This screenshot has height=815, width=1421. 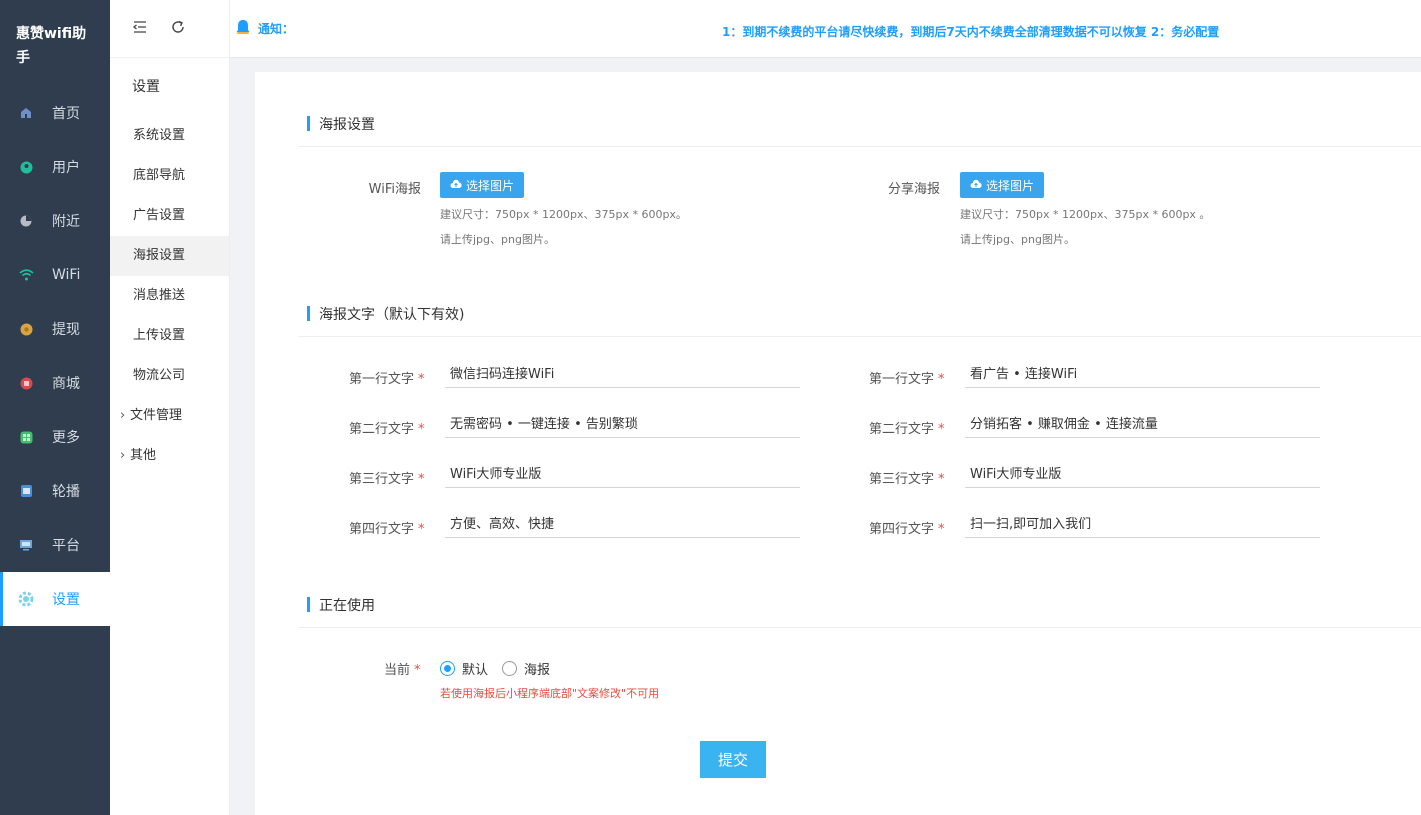 I want to click on sidebar-item-nearby: 附近, so click(x=55, y=221).